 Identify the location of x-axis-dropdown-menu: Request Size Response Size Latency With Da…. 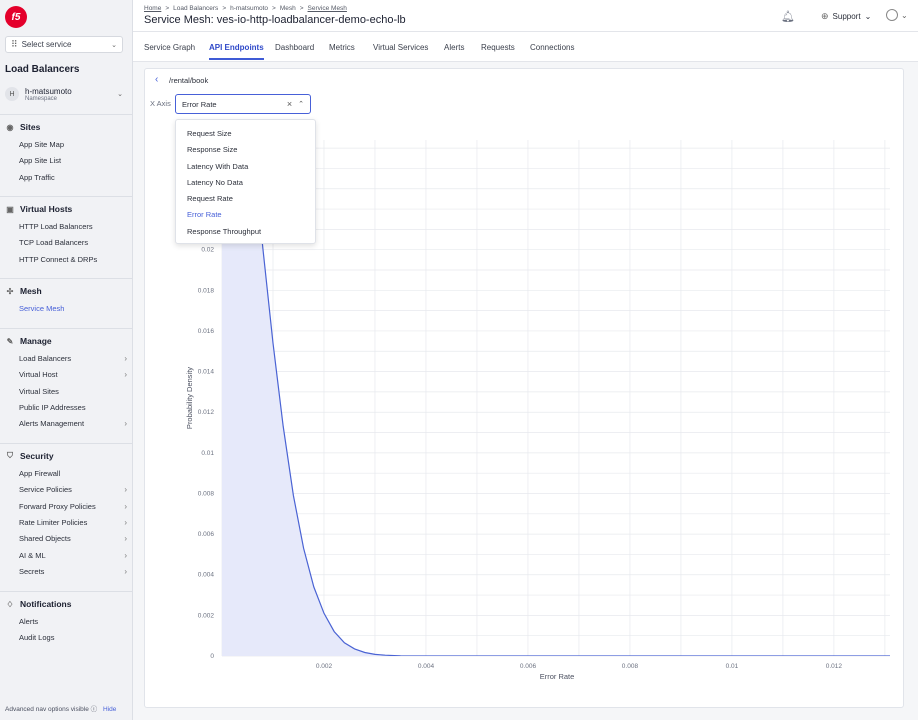
(245, 181).